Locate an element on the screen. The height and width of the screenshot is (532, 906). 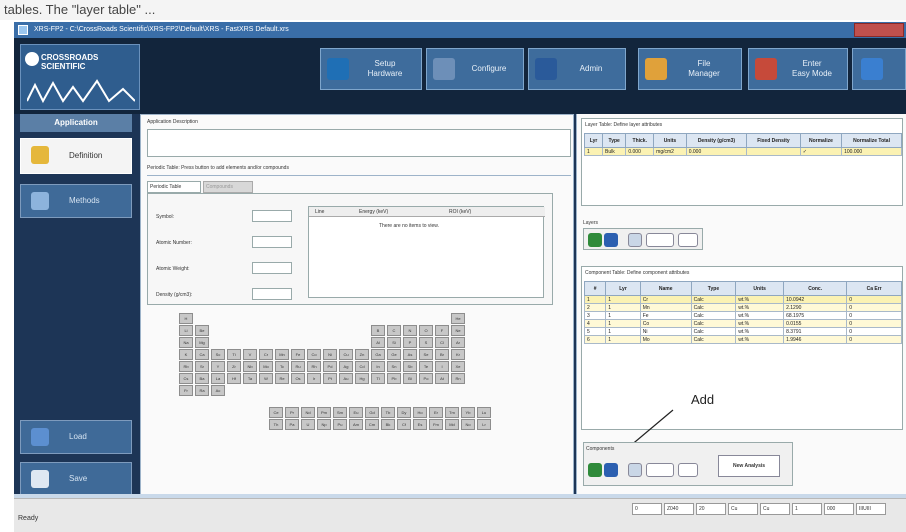
element-cu-button: Cu is located at coordinates (346, 354).